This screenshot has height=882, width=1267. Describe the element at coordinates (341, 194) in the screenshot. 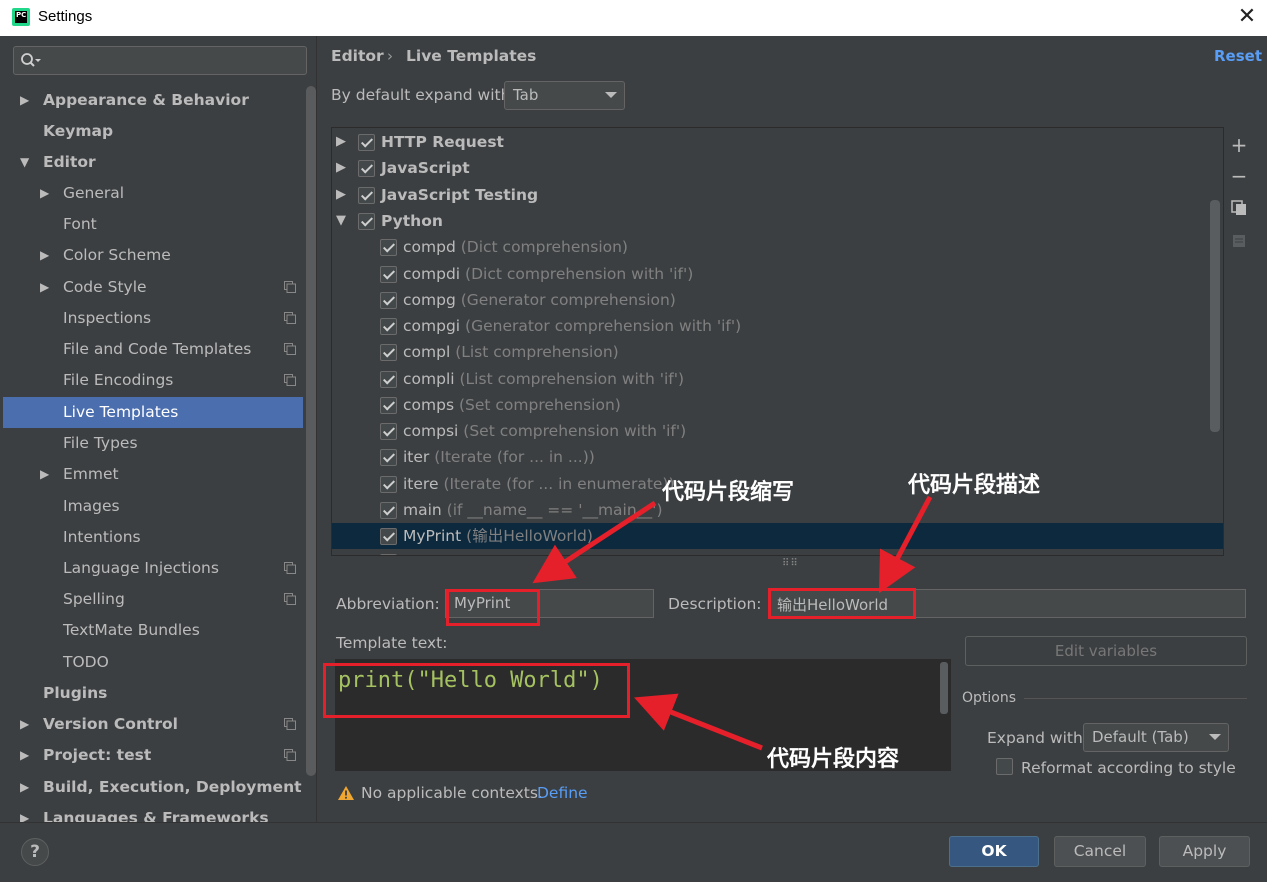

I see `expand-arrow-icon: ▶` at that location.